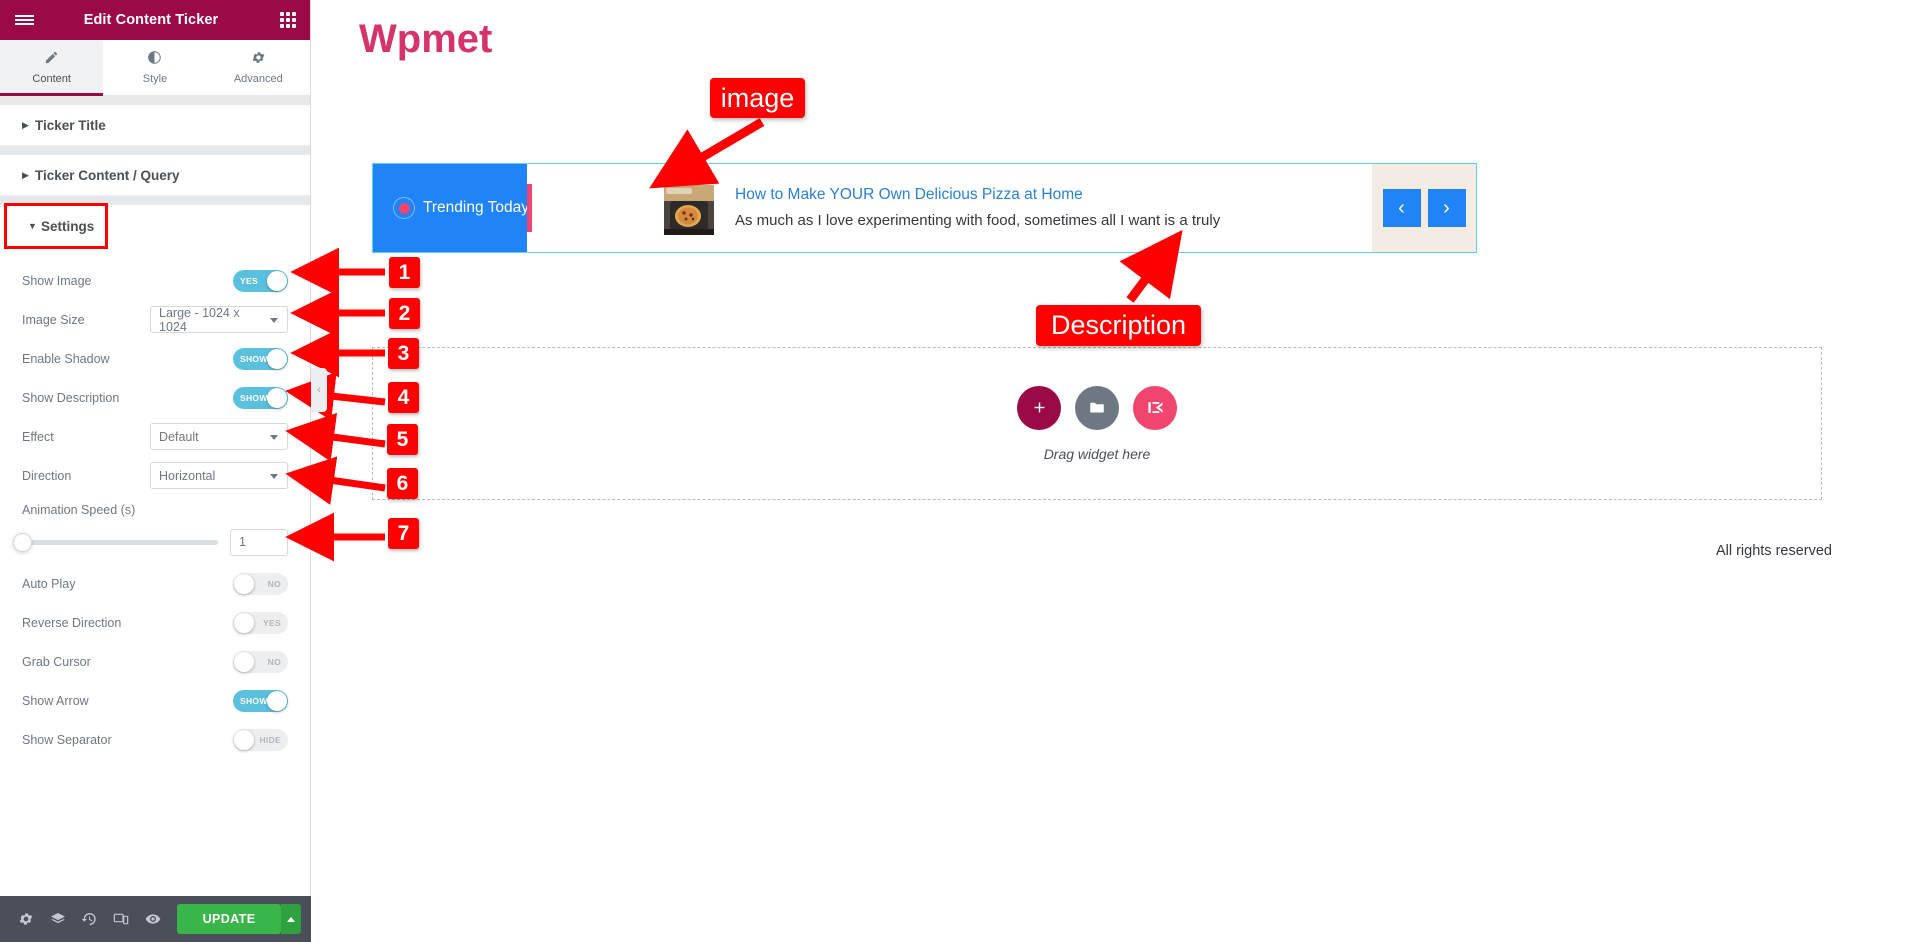 This screenshot has width=1920, height=942. I want to click on dropzone-label: Drag widget here, so click(1097, 453).